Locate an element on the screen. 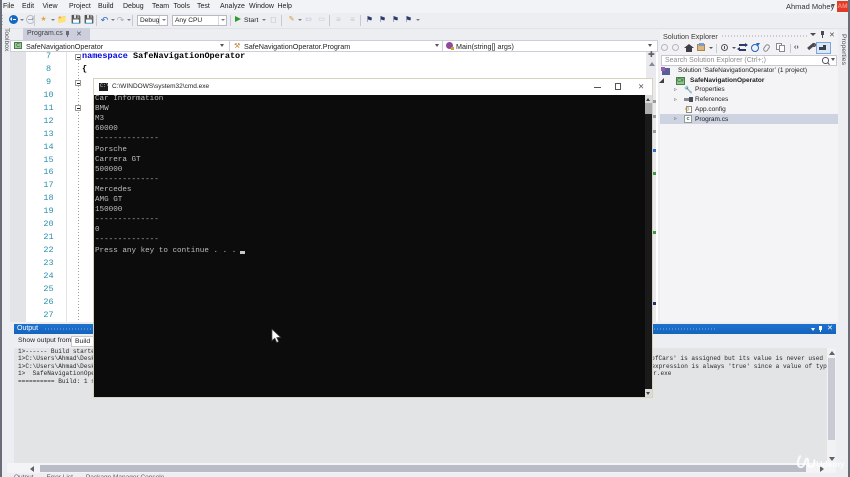 The width and height of the screenshot is (850, 477). svg-text: Udemy is located at coordinates (830, 464).